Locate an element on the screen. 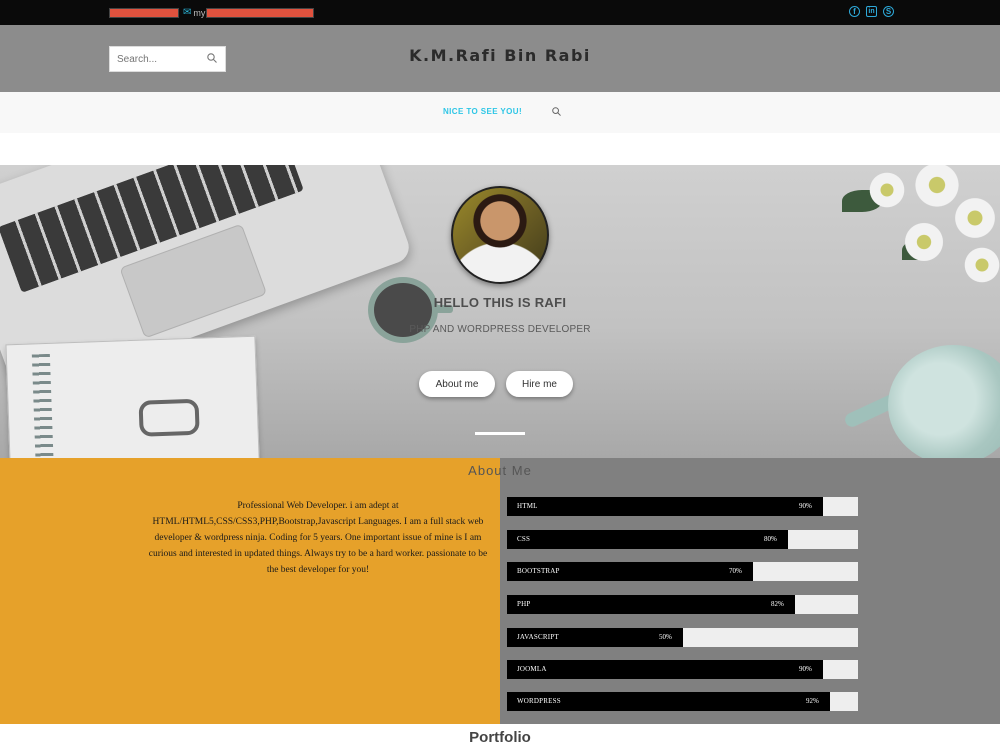  search-icon is located at coordinates (556, 111).